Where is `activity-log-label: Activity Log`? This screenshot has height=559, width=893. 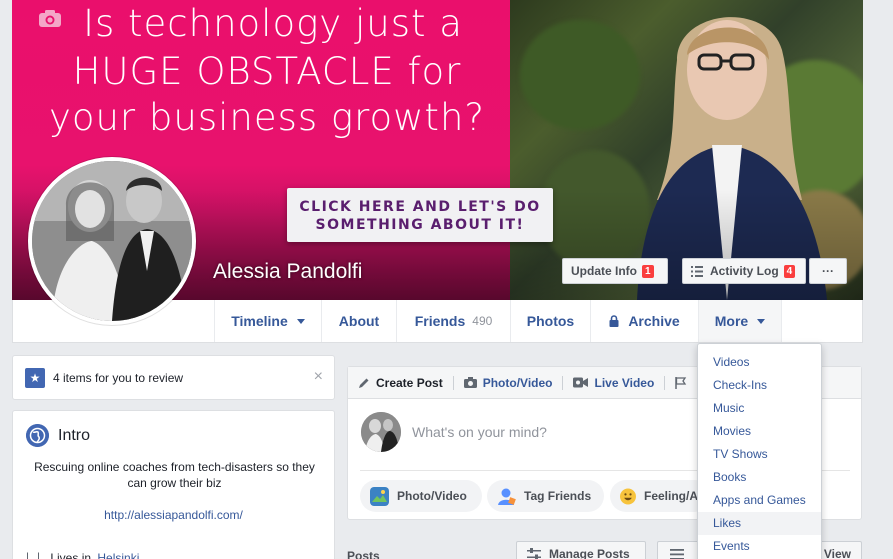
activity-log-label: Activity Log is located at coordinates (744, 271).